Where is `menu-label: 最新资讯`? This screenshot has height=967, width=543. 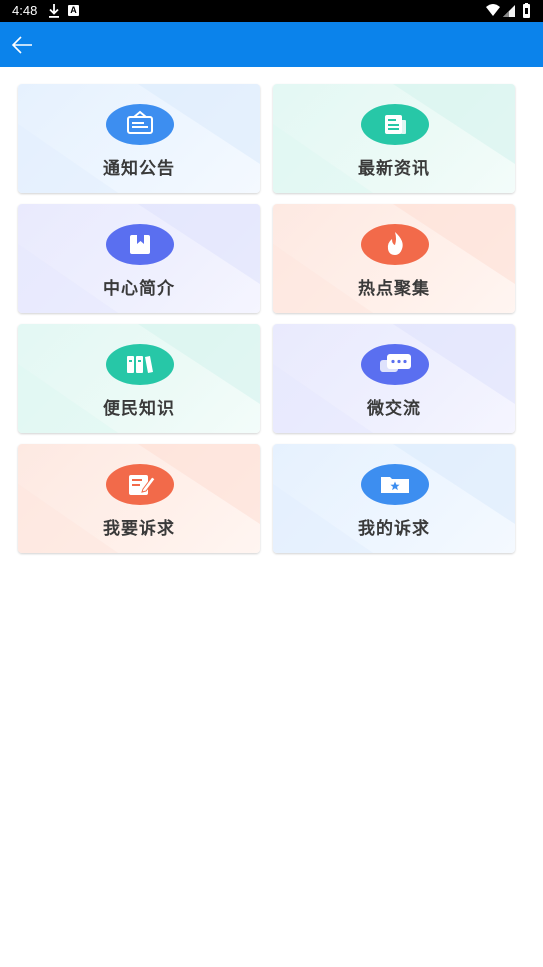
menu-label: 最新资讯 is located at coordinates (394, 169).